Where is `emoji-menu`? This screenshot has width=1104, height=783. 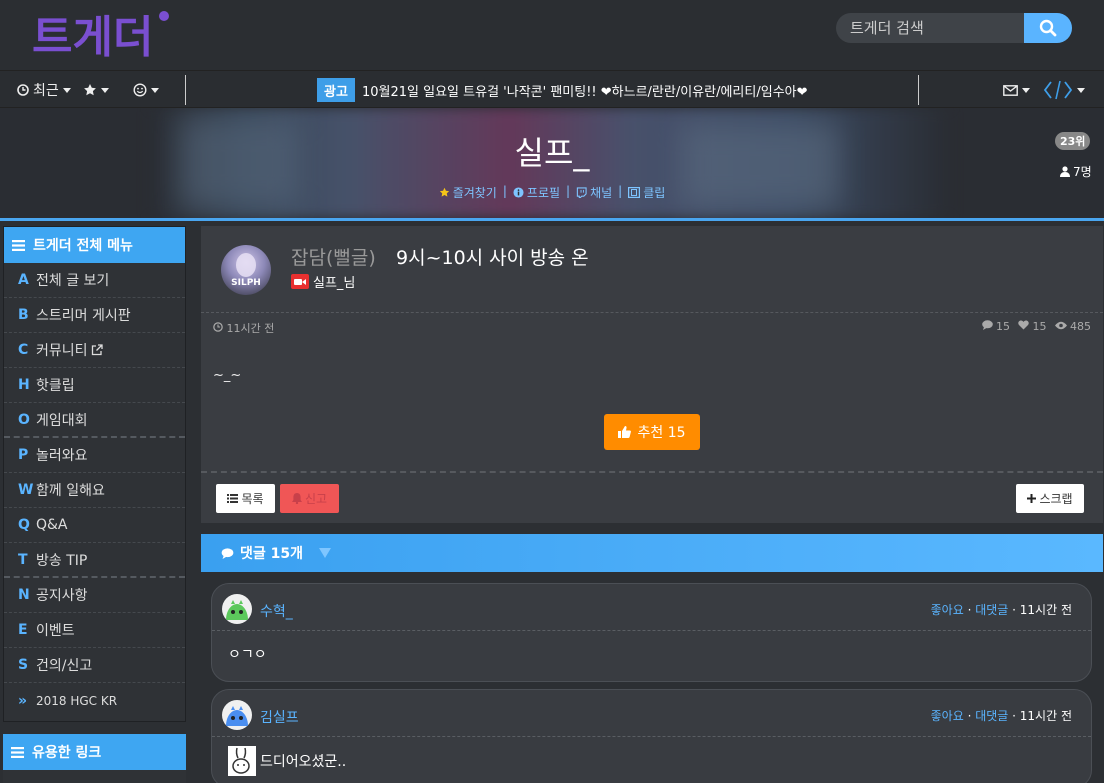 emoji-menu is located at coordinates (146, 90).